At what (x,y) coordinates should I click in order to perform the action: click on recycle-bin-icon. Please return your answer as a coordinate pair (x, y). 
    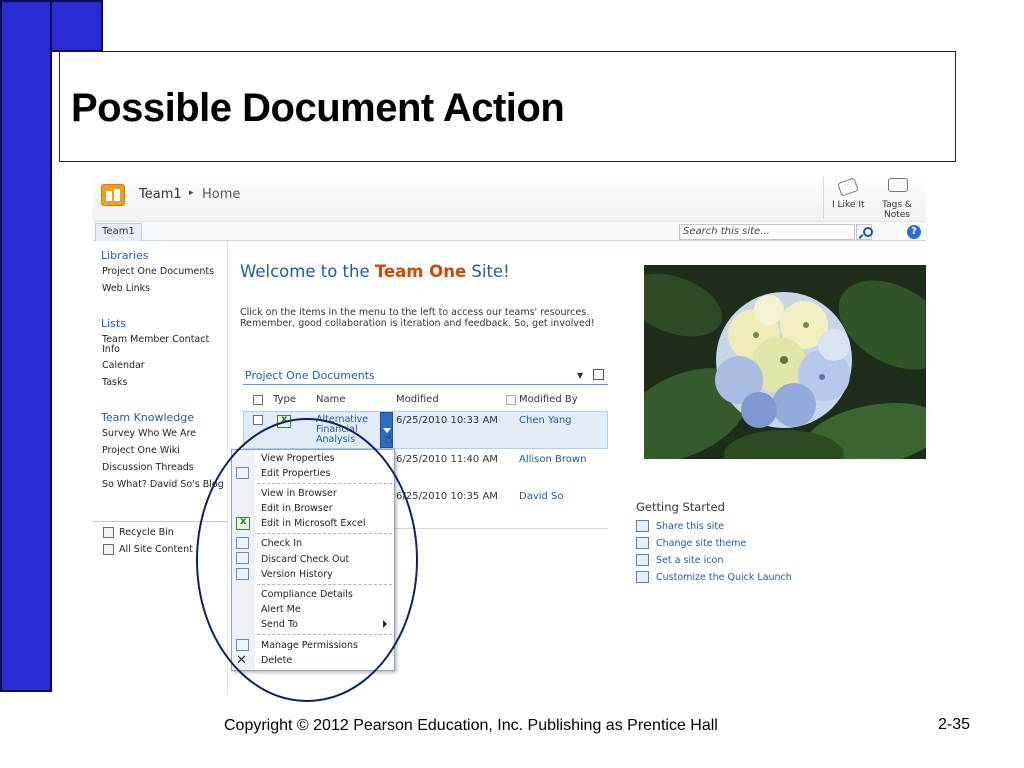
    Looking at the image, I should click on (108, 532).